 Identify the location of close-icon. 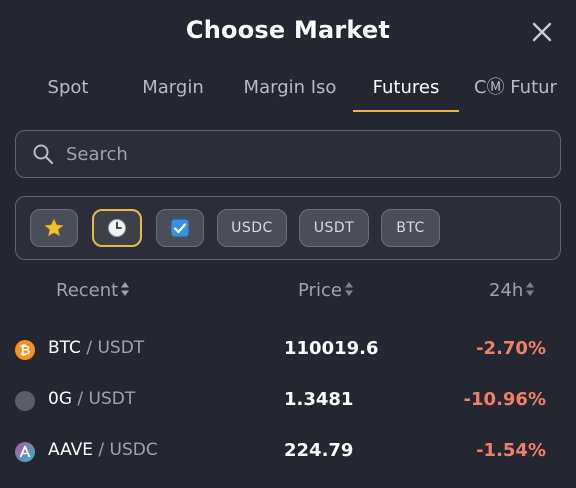
(542, 32).